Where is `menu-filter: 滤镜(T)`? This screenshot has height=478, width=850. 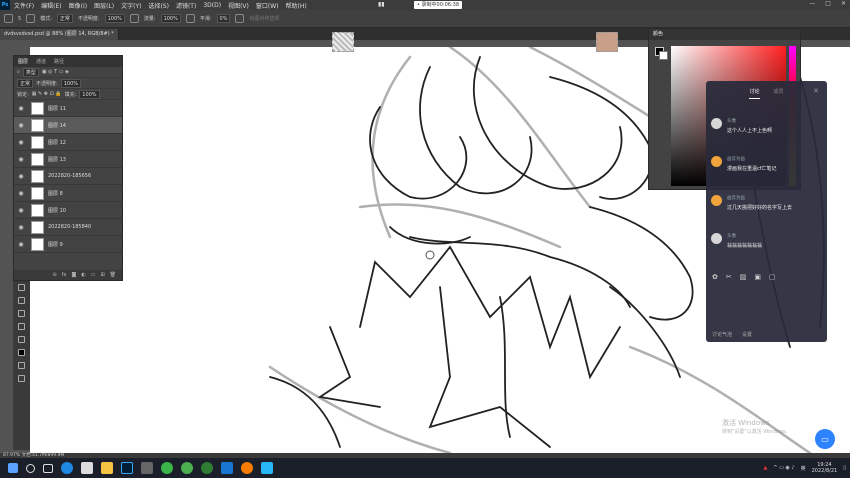 menu-filter: 滤镜(T) is located at coordinates (186, 5).